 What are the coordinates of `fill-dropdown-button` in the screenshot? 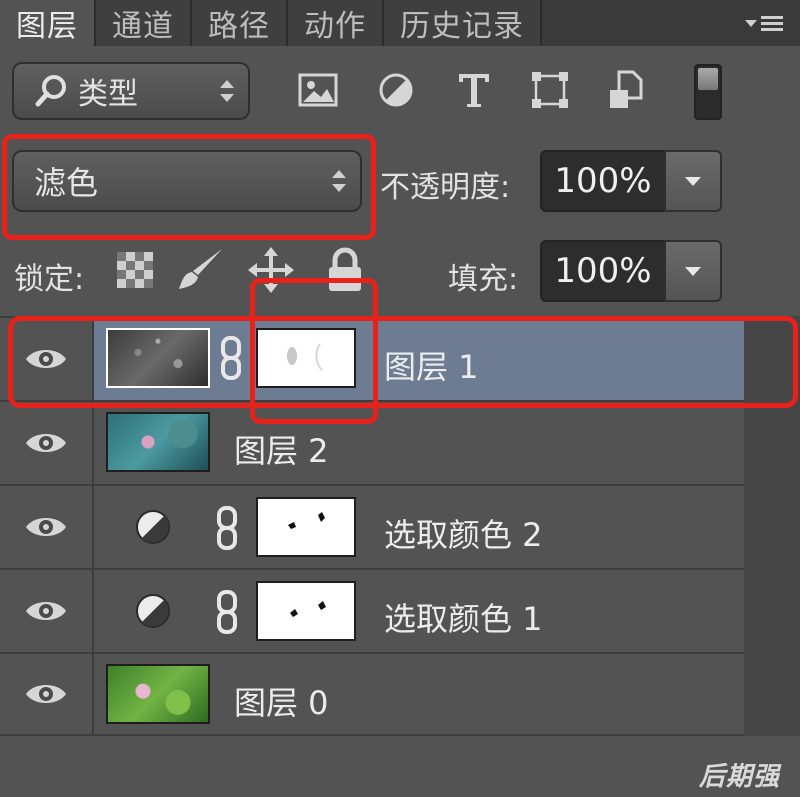 It's located at (693, 271).